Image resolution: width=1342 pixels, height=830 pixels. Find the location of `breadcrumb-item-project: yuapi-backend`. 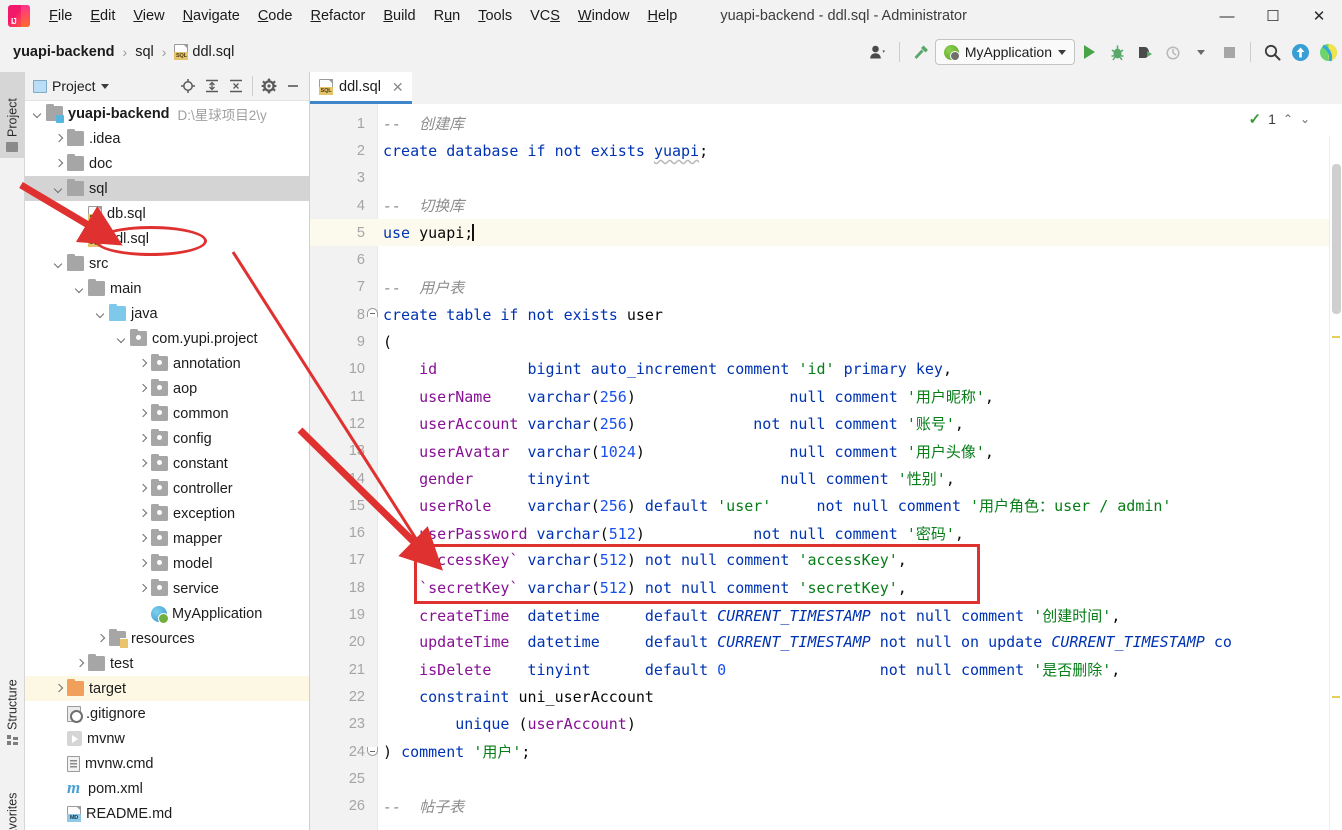

breadcrumb-item-project: yuapi-backend is located at coordinates (64, 52).